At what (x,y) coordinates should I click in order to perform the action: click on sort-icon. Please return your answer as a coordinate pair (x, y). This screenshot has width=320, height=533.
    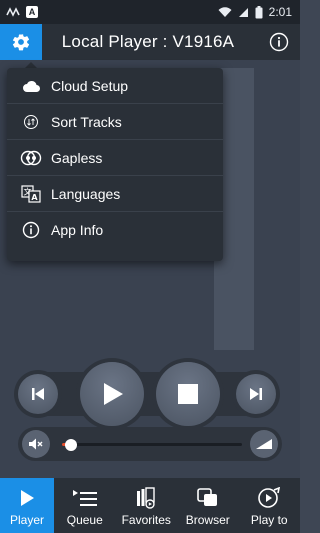
    Looking at the image, I should click on (31, 122).